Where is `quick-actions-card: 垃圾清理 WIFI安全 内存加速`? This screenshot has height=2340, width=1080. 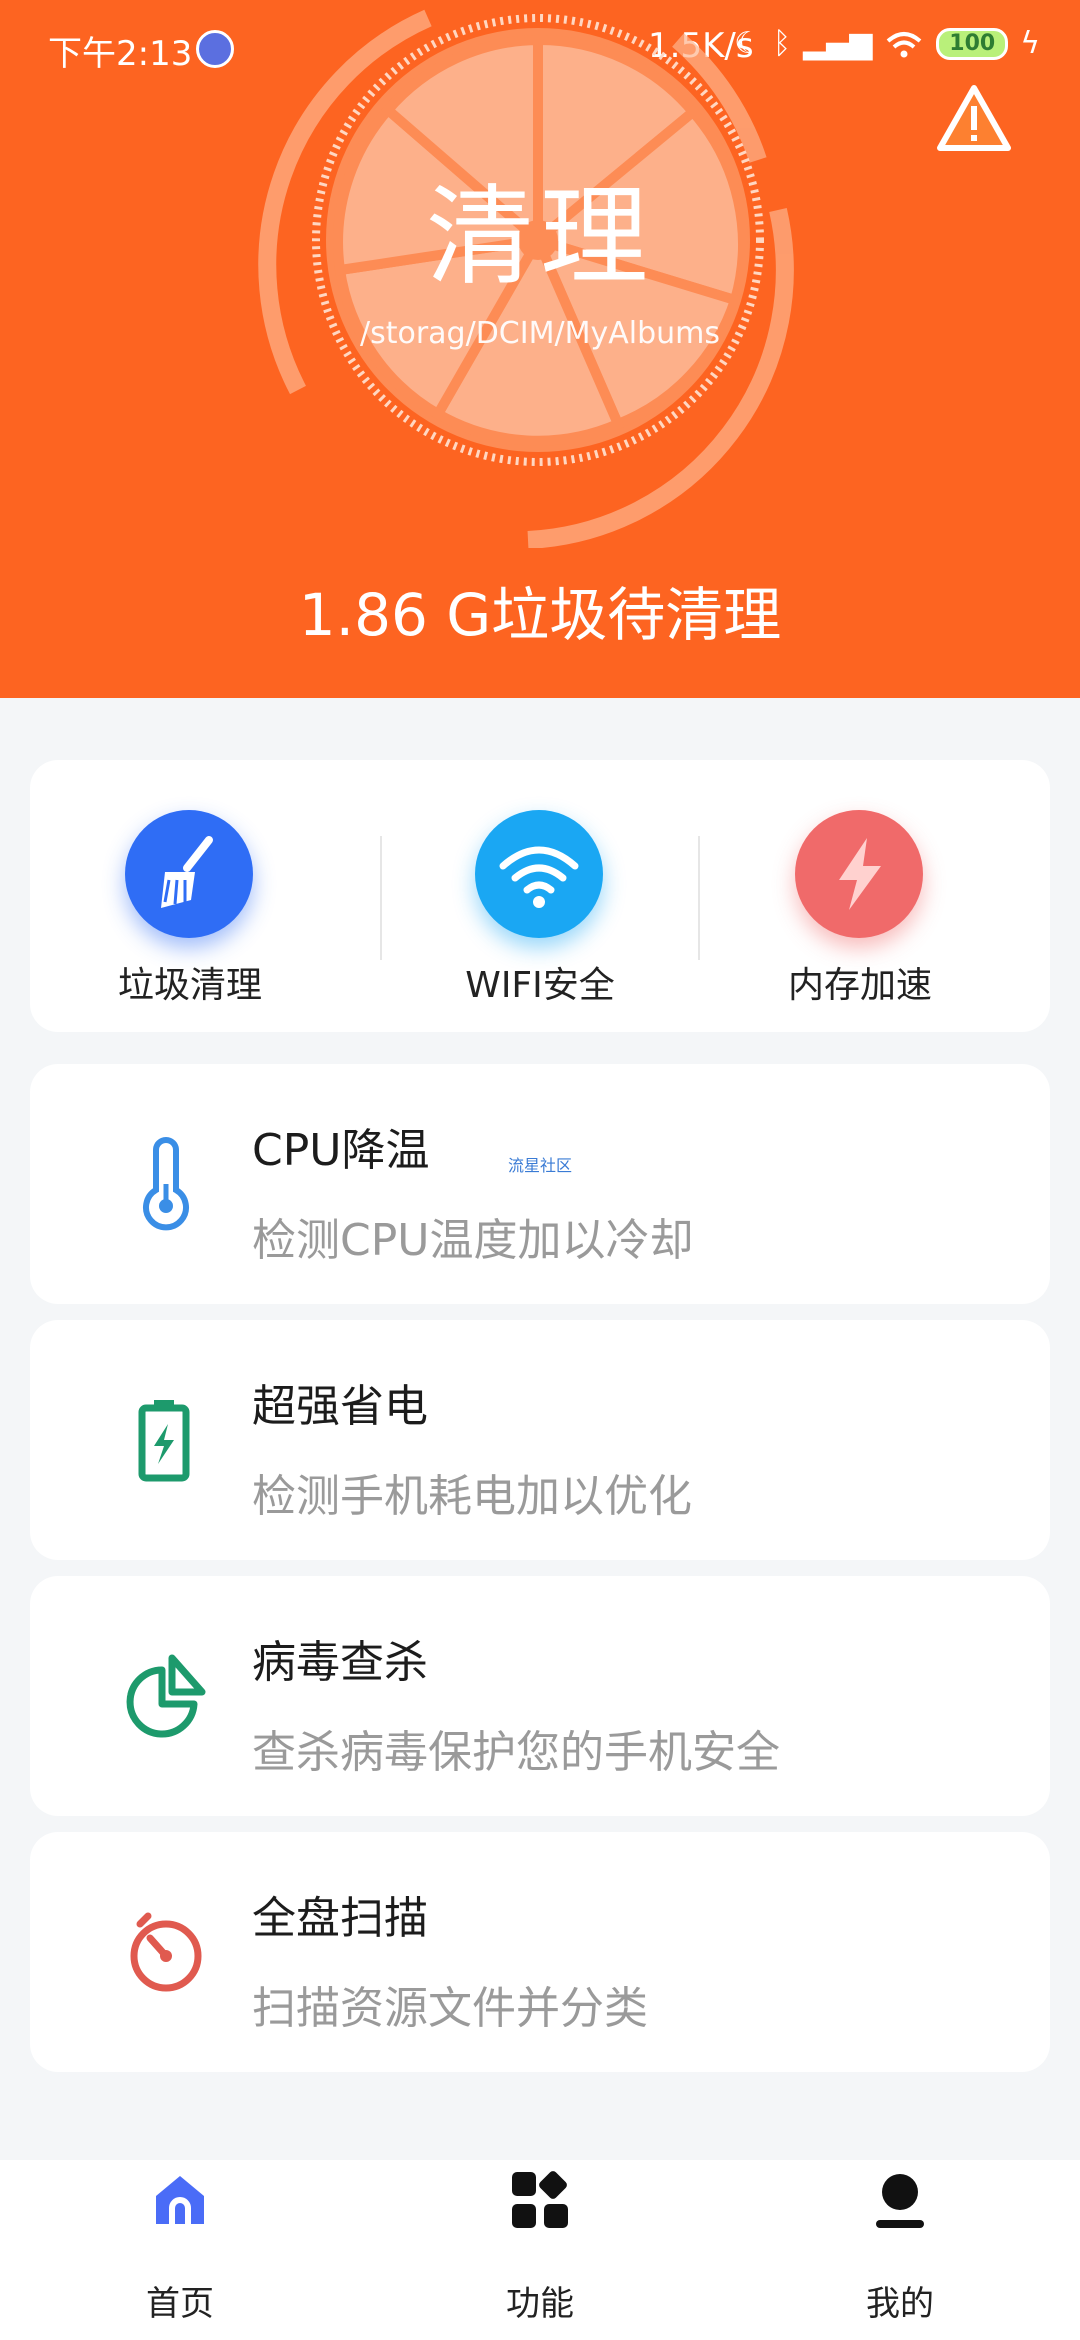
quick-actions-card: 垃圾清理 WIFI安全 内存加速 is located at coordinates (540, 896).